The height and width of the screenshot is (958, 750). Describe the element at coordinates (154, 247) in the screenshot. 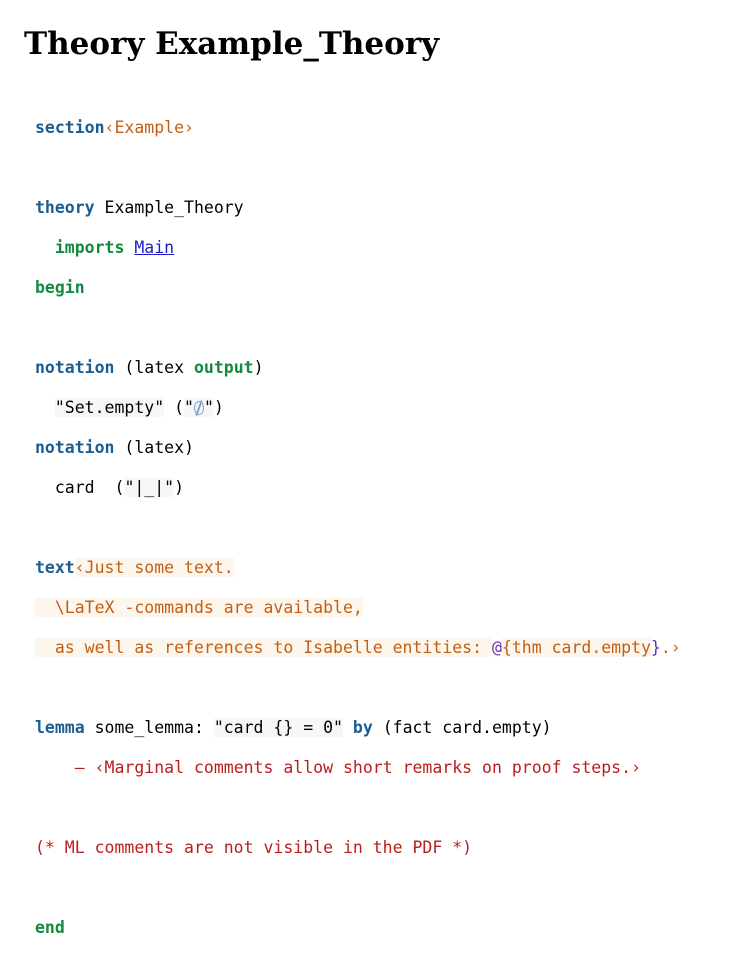

I see `imports-main-link: Main` at that location.